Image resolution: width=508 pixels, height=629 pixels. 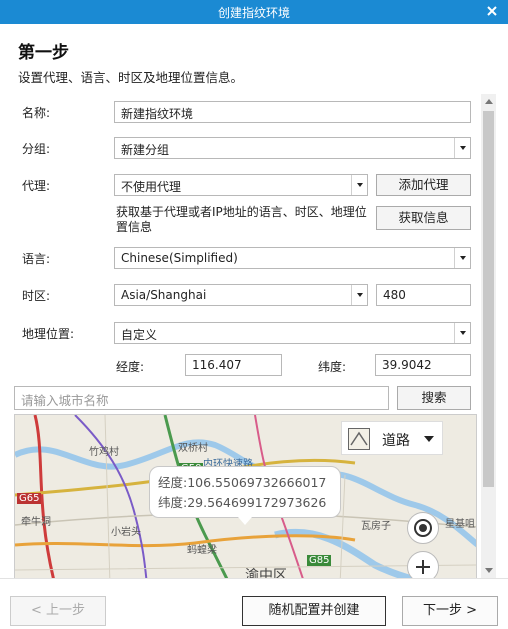 What do you see at coordinates (376, 526) in the screenshot?
I see `map-place-label: 瓦房子` at bounding box center [376, 526].